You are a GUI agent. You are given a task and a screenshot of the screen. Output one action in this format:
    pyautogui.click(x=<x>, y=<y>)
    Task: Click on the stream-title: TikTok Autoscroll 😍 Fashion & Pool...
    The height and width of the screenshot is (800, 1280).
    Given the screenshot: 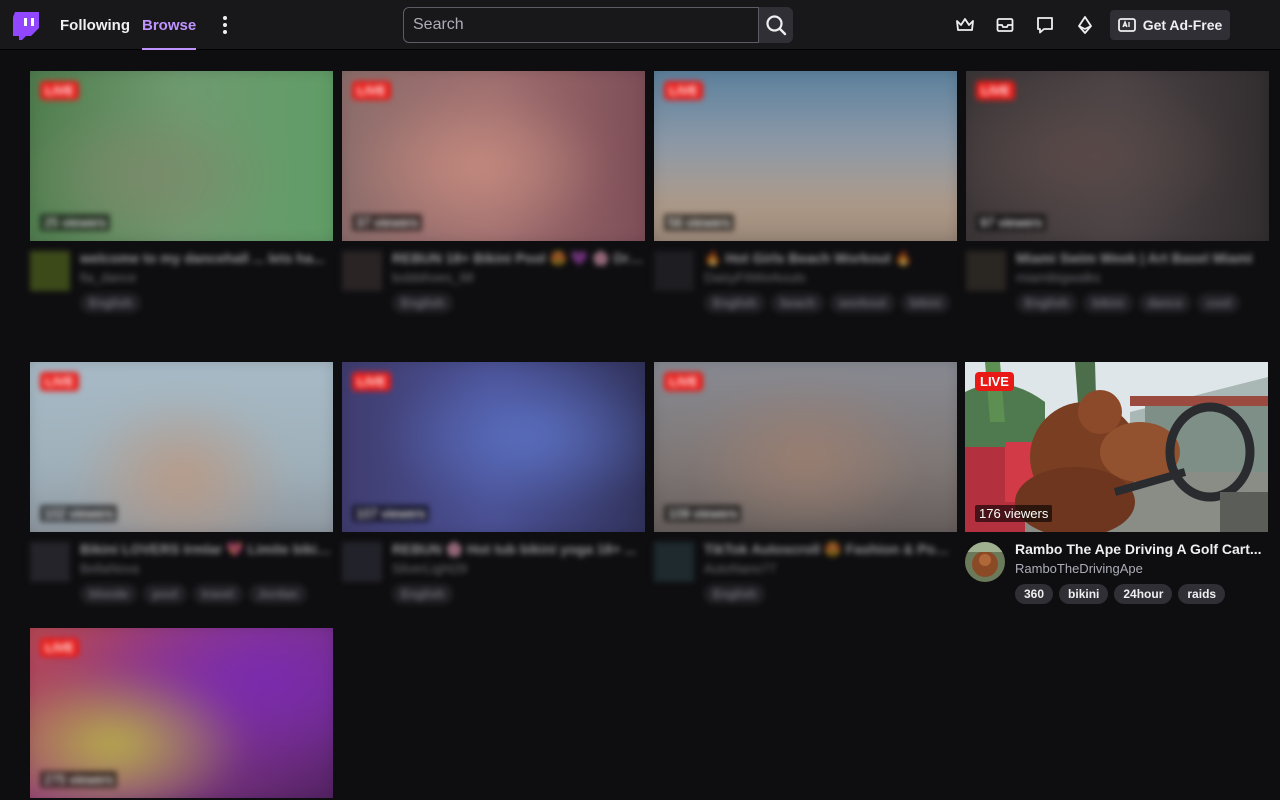 What is the action you would take?
    pyautogui.click(x=830, y=549)
    